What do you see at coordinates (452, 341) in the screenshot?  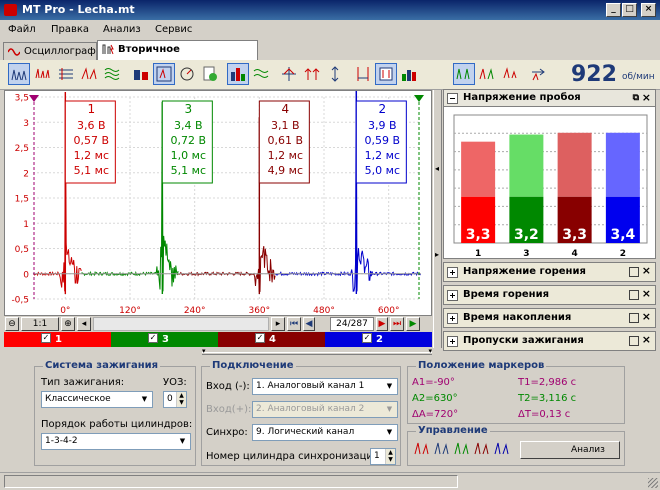 I see `expand-icon` at bounding box center [452, 341].